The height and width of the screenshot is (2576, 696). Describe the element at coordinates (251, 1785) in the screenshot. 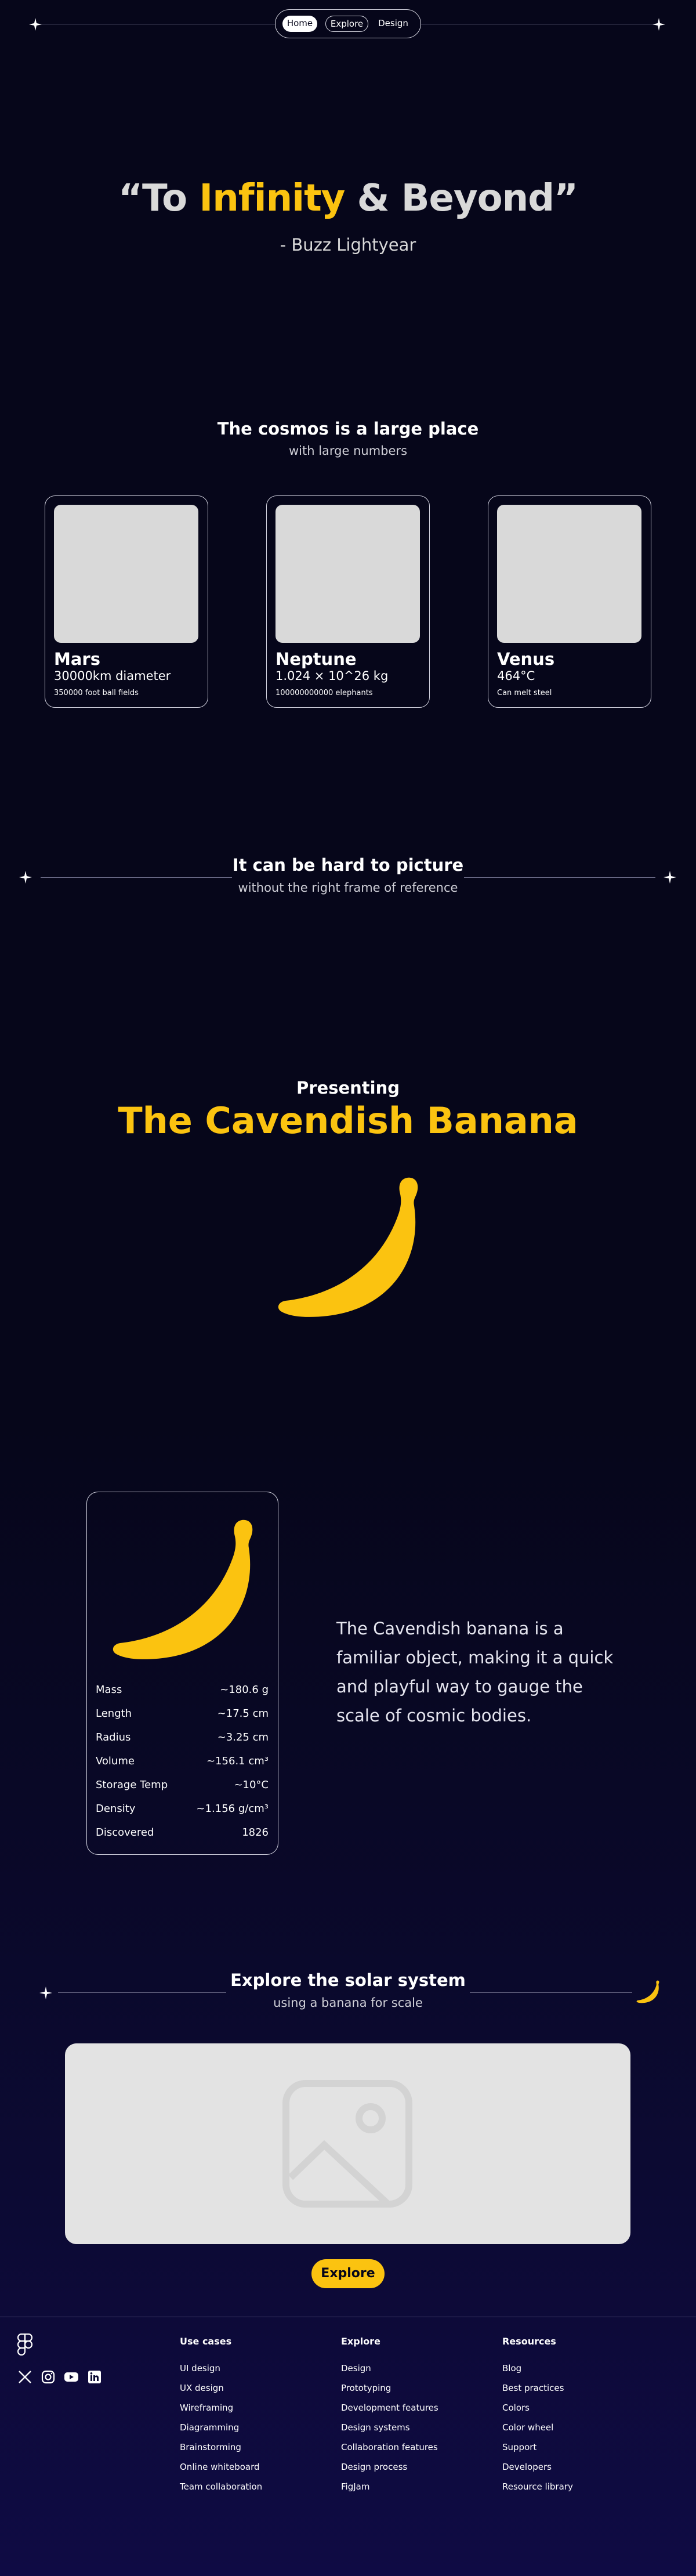

I see `property-value: ~10°C` at that location.